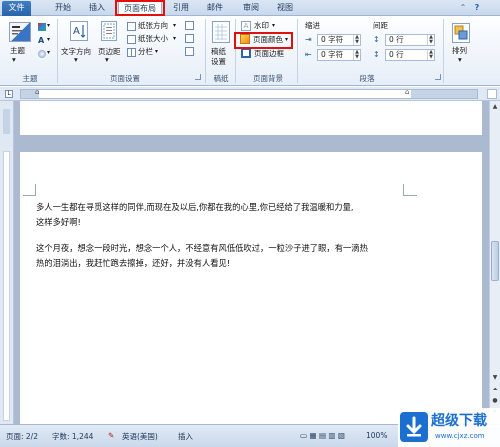  I want to click on vertical-scrollbar: ▲ ▼ ⏶ ● ⏷, so click(494, 262).